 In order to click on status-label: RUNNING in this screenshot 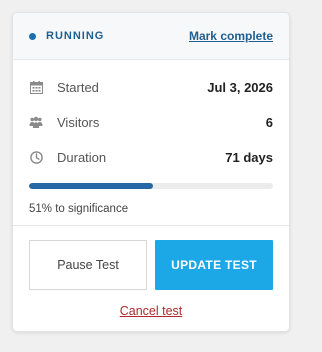, I will do `click(75, 36)`.